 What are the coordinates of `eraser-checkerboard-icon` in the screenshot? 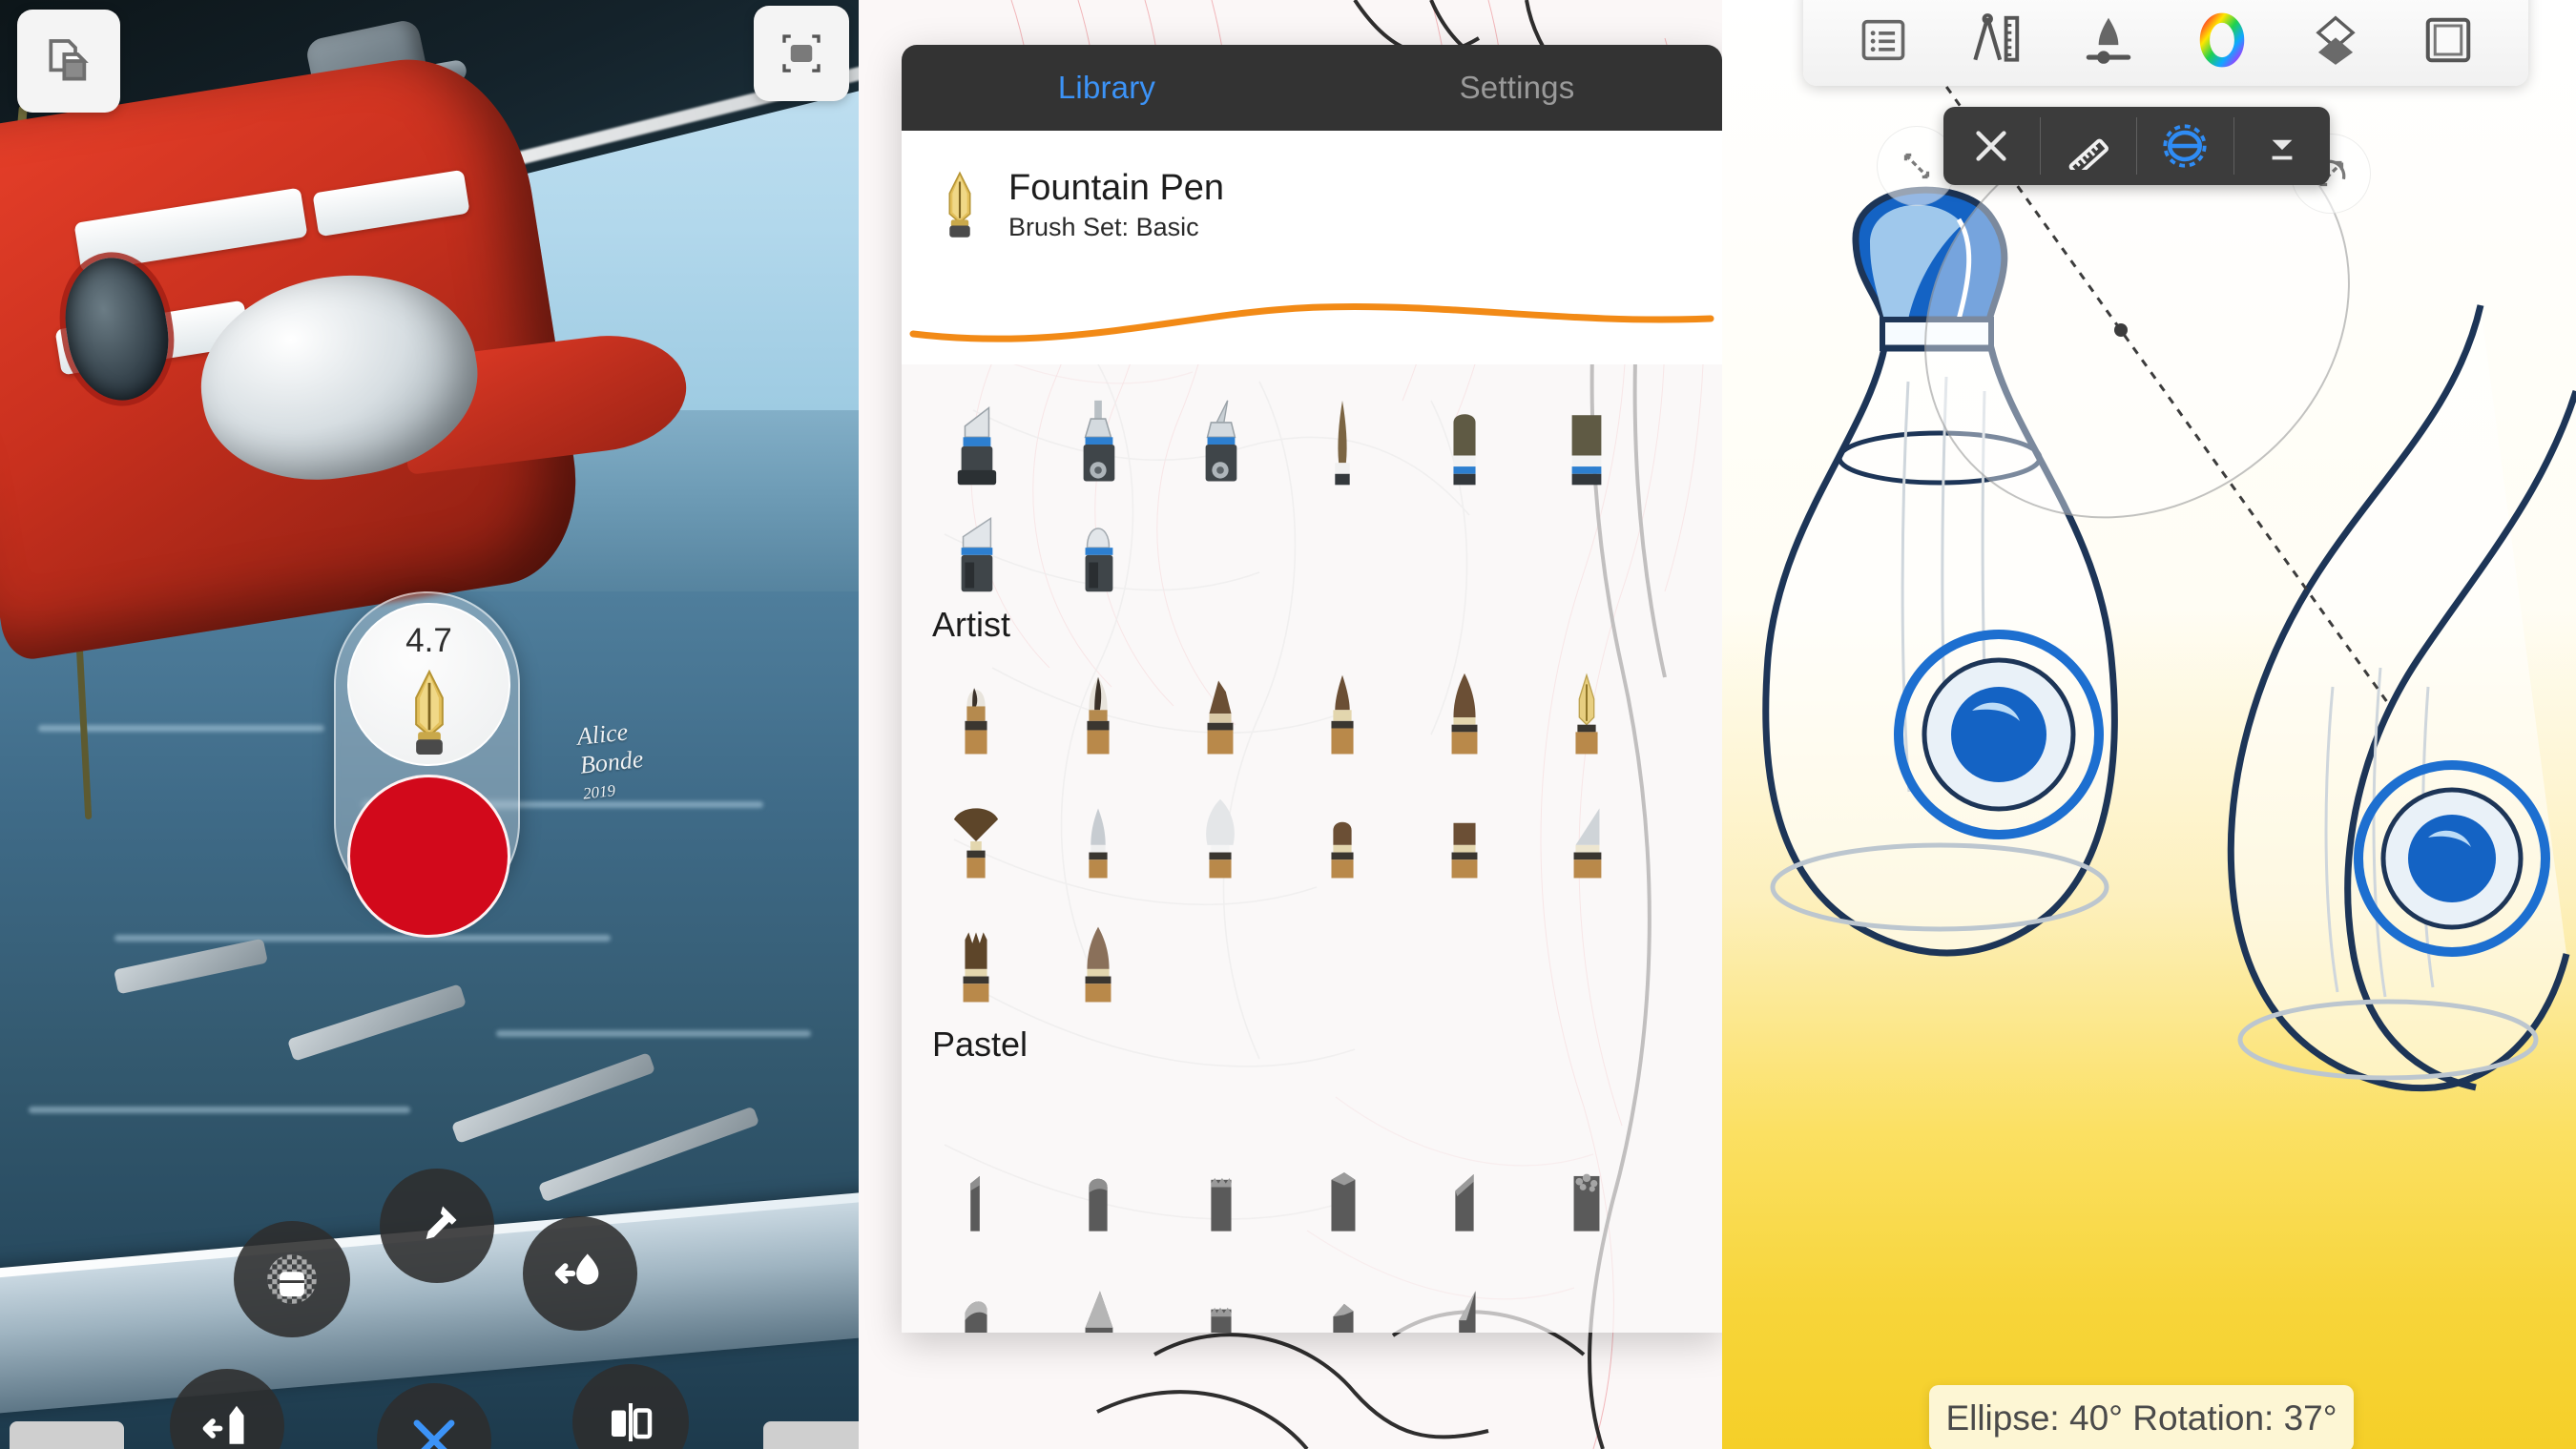 It's located at (292, 1279).